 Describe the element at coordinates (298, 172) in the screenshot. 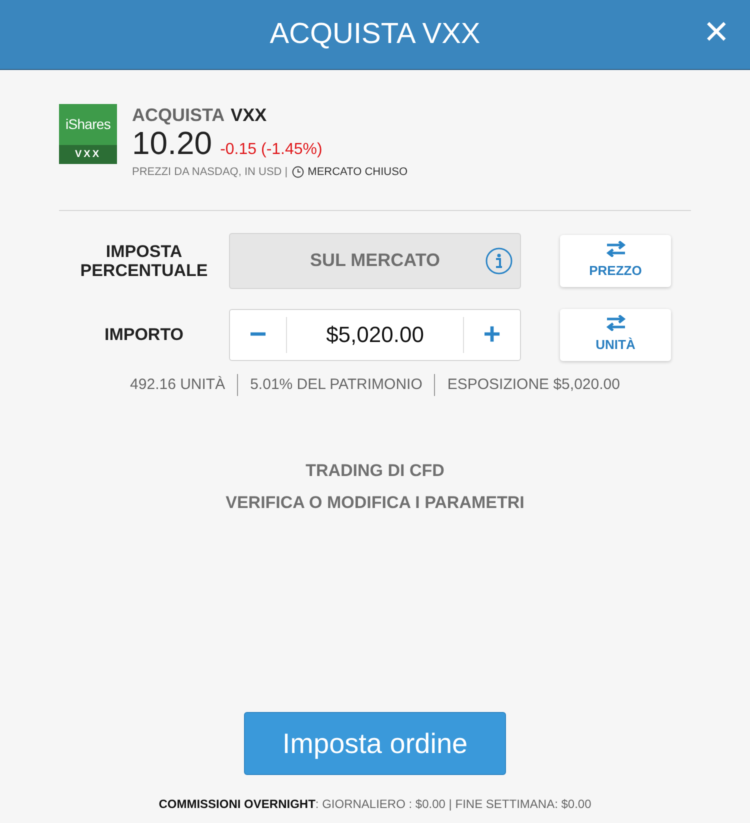

I see `clock-icon` at that location.